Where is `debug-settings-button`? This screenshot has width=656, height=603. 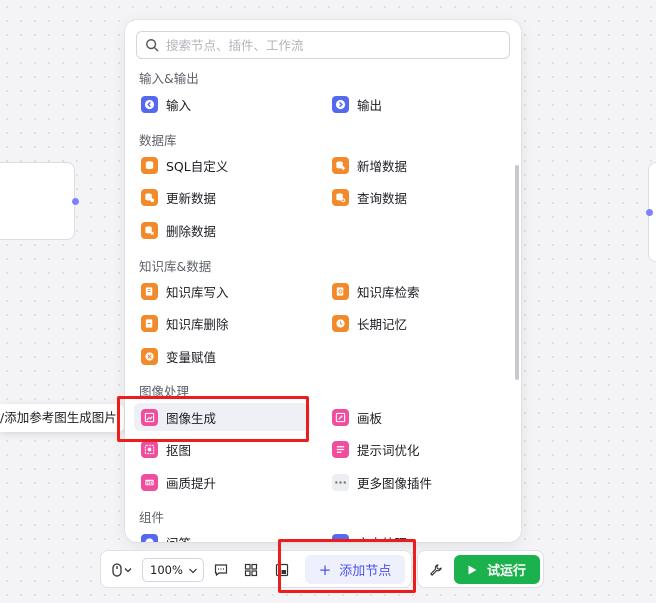
debug-settings-button is located at coordinates (436, 570).